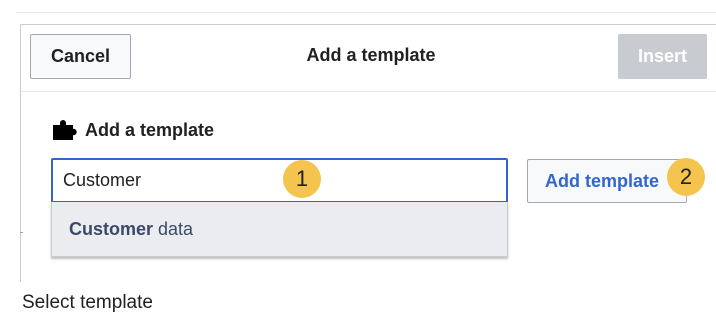  I want to click on field-label: Add a template, so click(132, 130).